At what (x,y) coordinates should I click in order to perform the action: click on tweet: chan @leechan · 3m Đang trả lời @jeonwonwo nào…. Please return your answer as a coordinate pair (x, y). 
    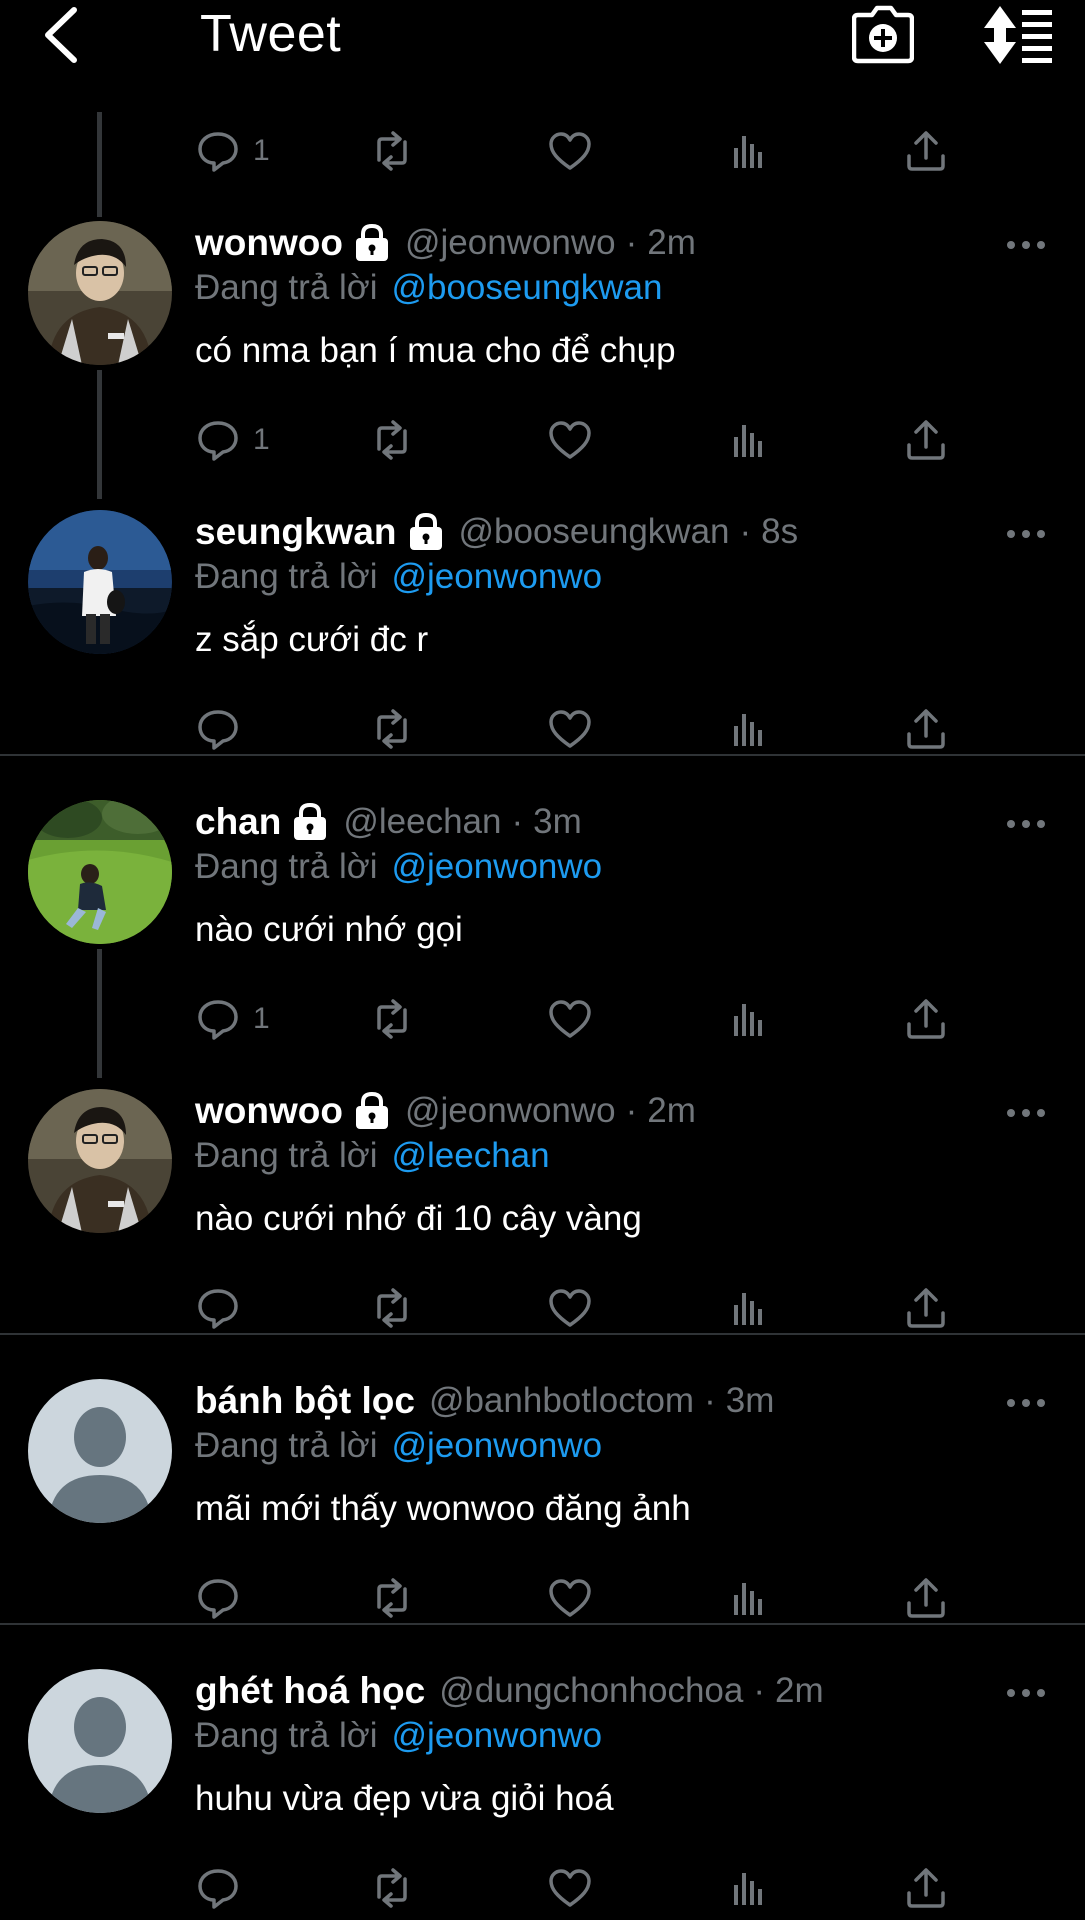
    Looking at the image, I should click on (542, 937).